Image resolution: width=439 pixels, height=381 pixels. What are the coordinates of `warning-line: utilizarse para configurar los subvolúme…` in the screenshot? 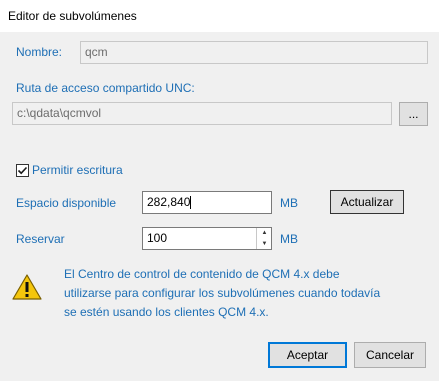 It's located at (222, 293).